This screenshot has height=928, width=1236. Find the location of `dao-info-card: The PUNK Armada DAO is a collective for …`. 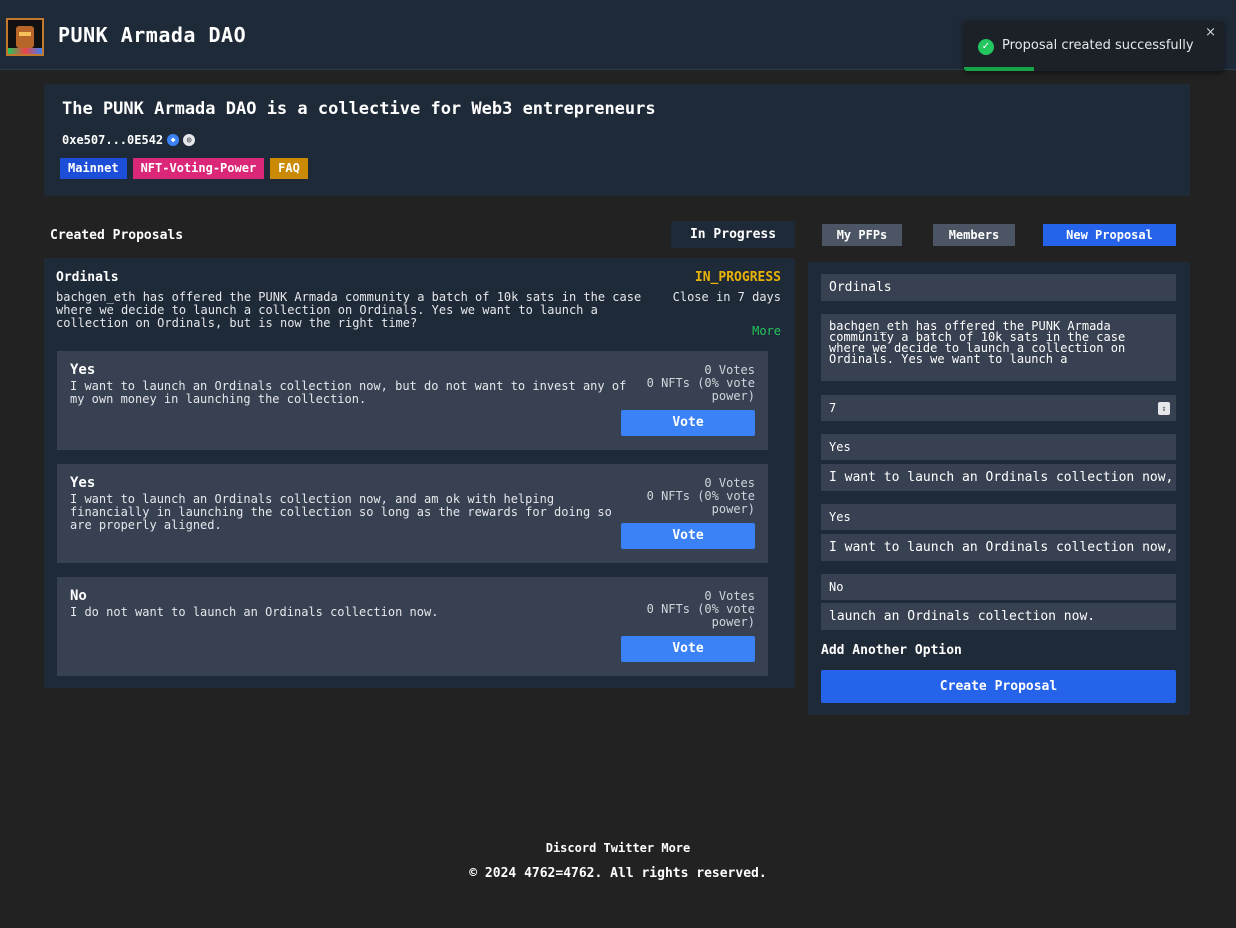

dao-info-card: The PUNK Armada DAO is a collective for … is located at coordinates (617, 140).